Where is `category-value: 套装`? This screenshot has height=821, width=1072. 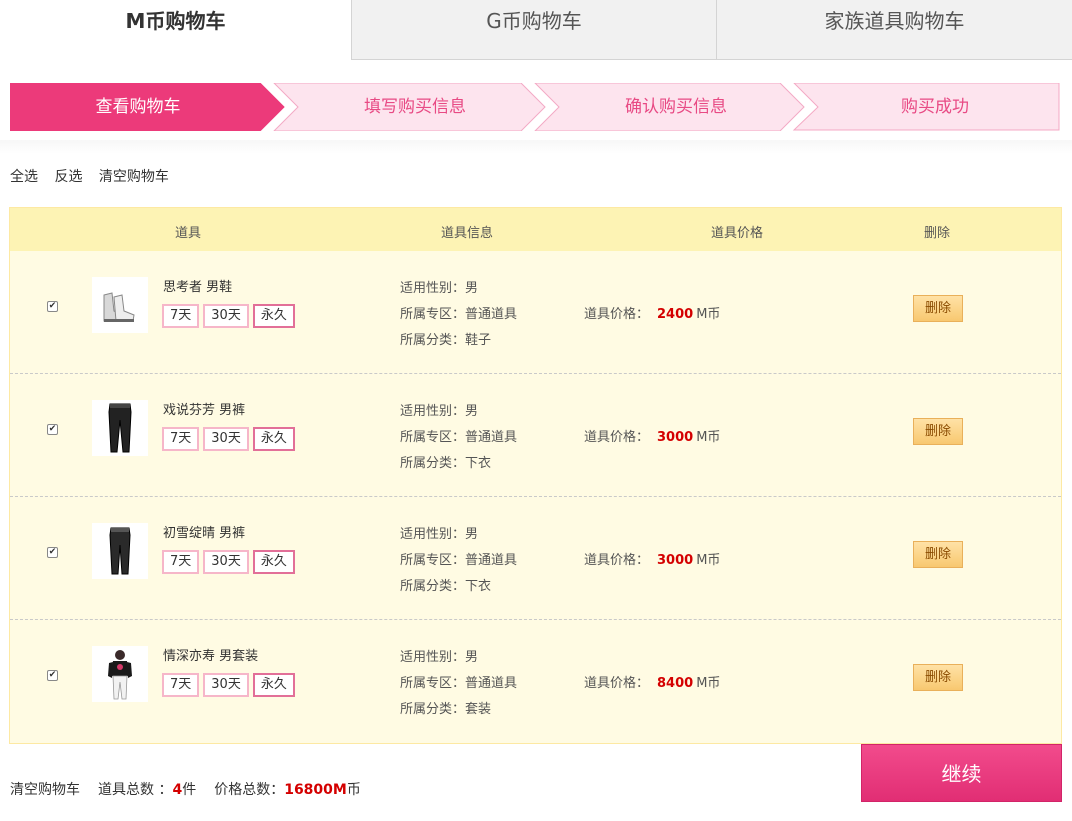 category-value: 套装 is located at coordinates (478, 709).